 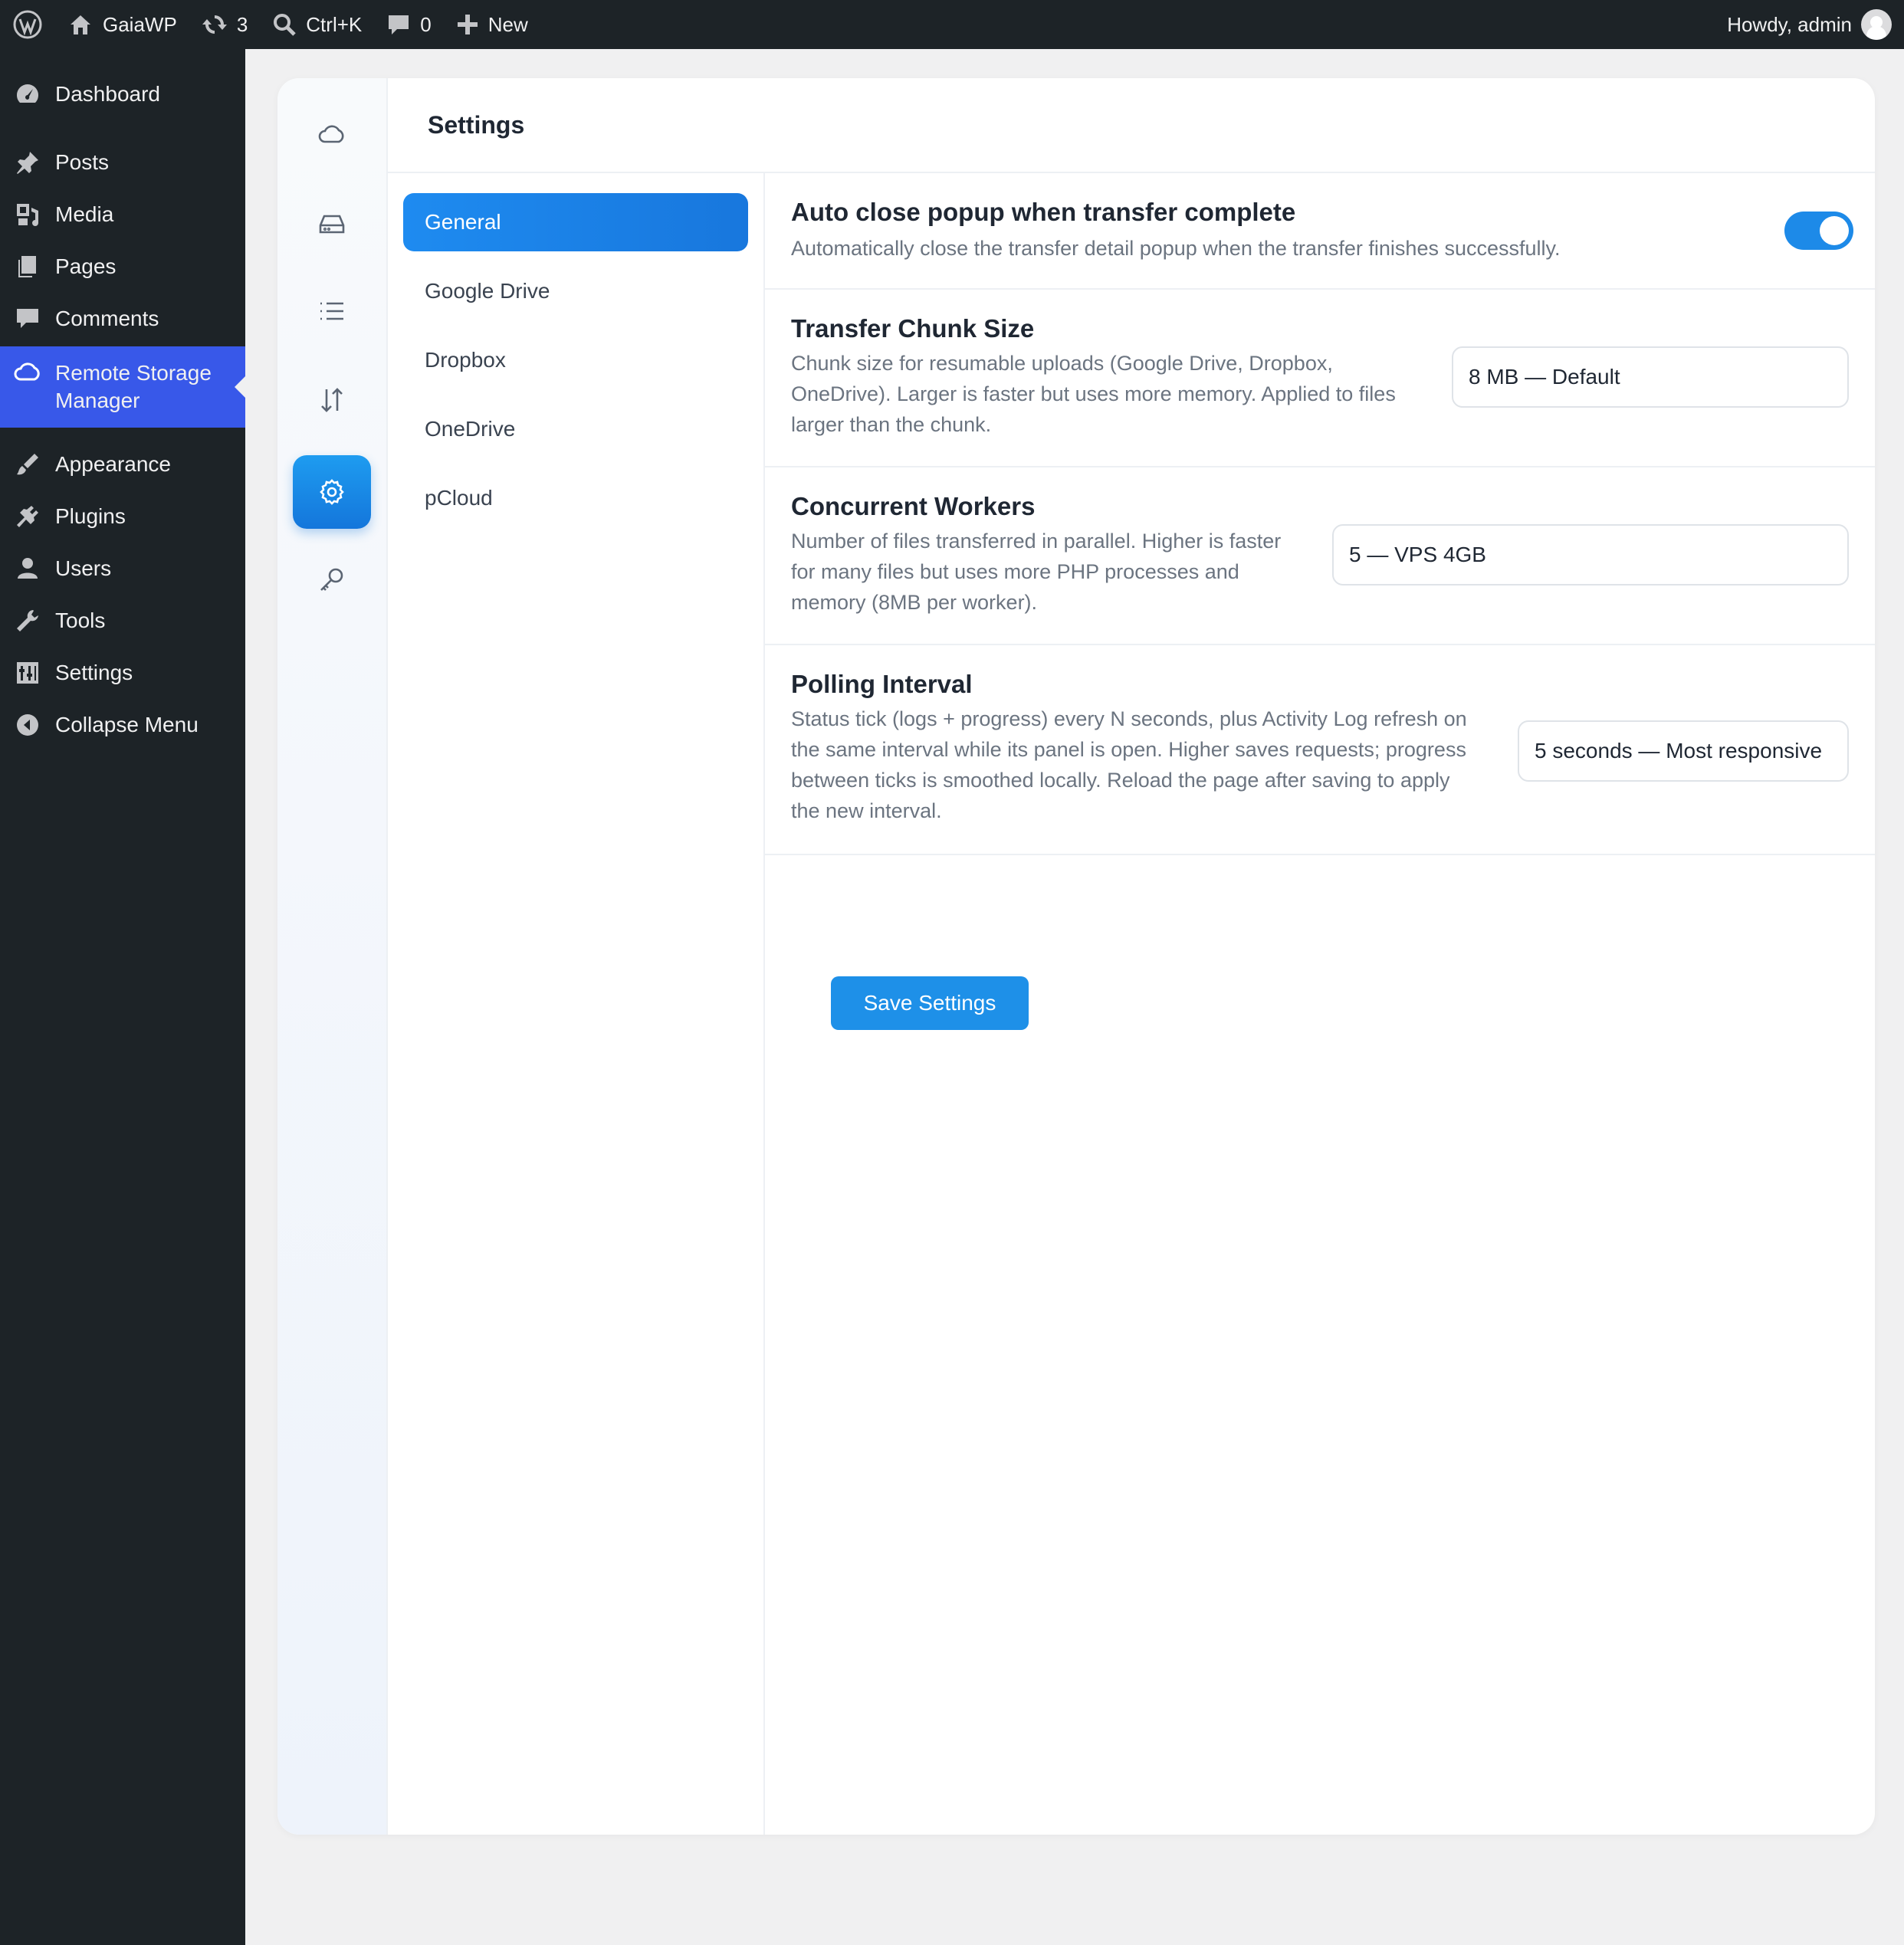 I want to click on settings-sliders-icon, so click(x=27, y=673).